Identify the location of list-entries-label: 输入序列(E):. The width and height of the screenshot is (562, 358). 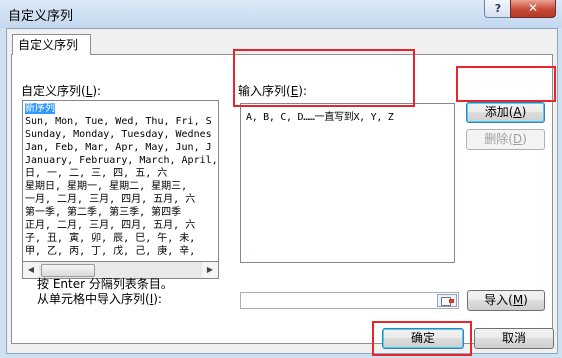
(273, 91).